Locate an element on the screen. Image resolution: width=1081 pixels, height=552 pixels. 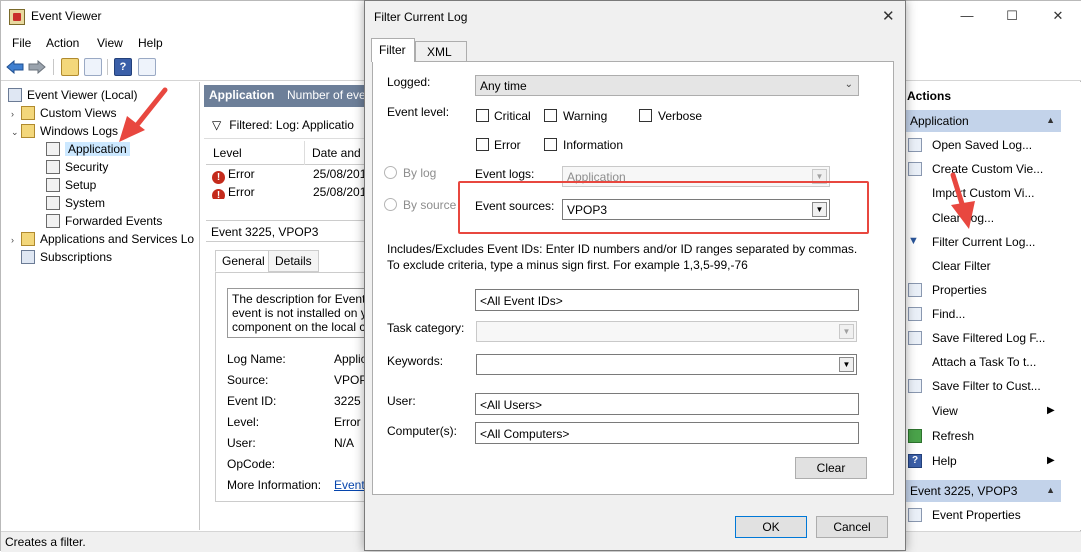
logged-select: Any time ⌄ is located at coordinates (667, 85).